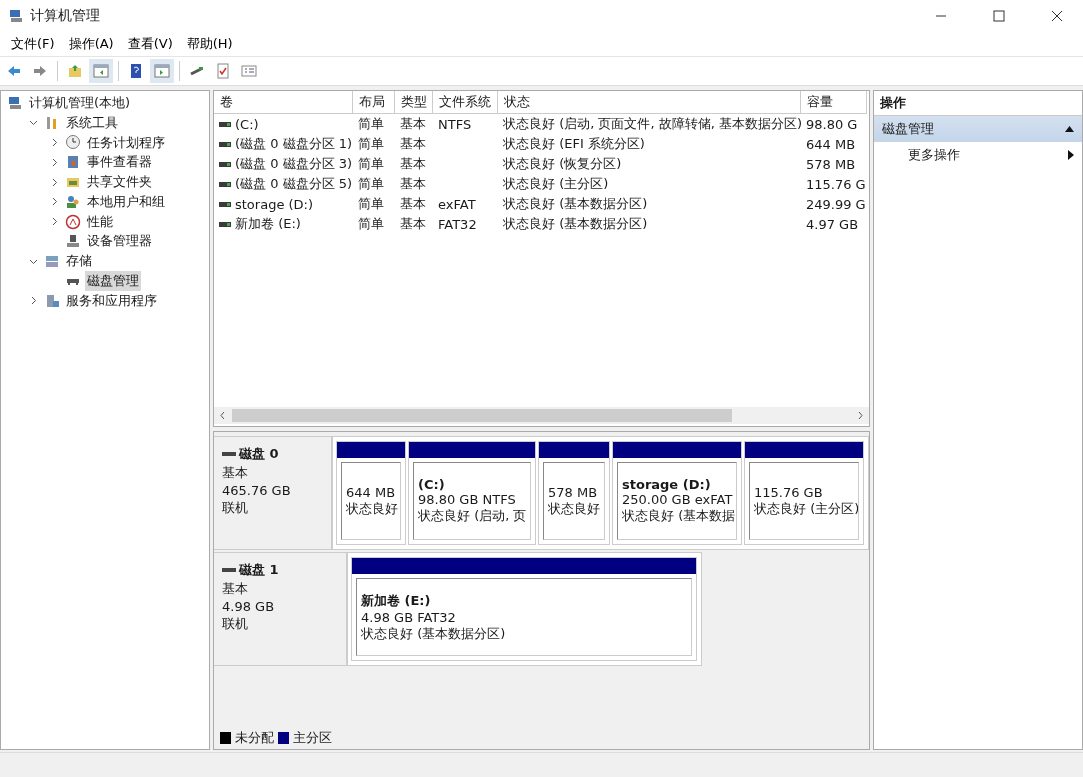  I want to click on table-cell: NTFS, so click(455, 124).